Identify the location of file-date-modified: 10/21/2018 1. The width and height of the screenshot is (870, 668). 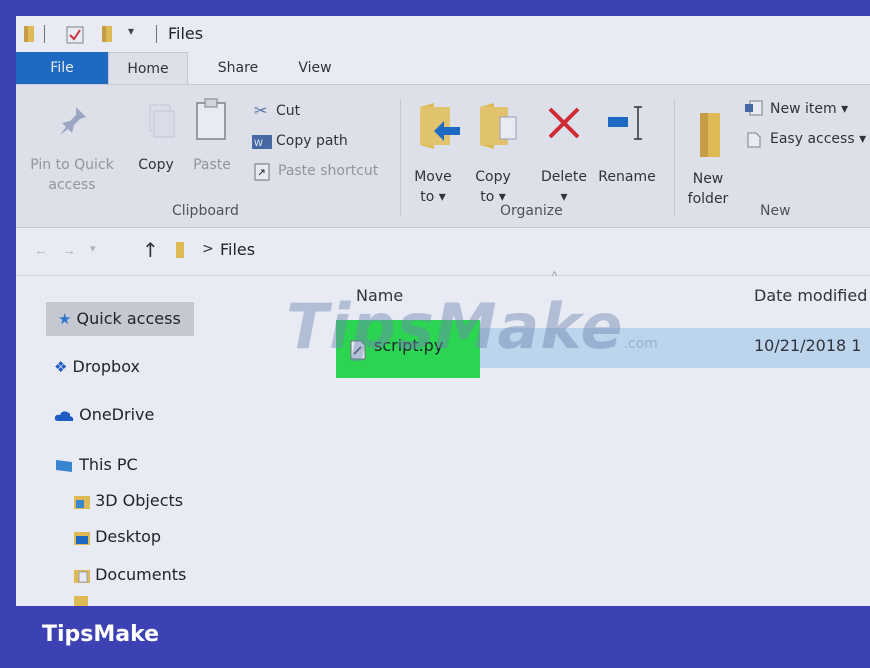
(808, 345).